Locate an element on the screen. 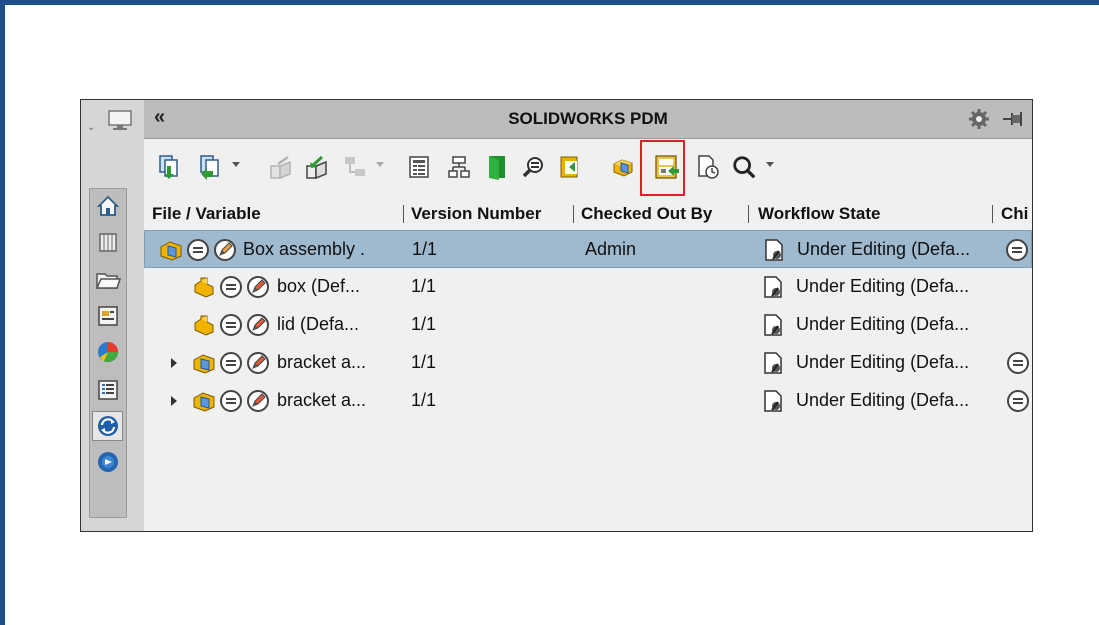 The width and height of the screenshot is (1099, 625). folder-icon is located at coordinates (108, 281).